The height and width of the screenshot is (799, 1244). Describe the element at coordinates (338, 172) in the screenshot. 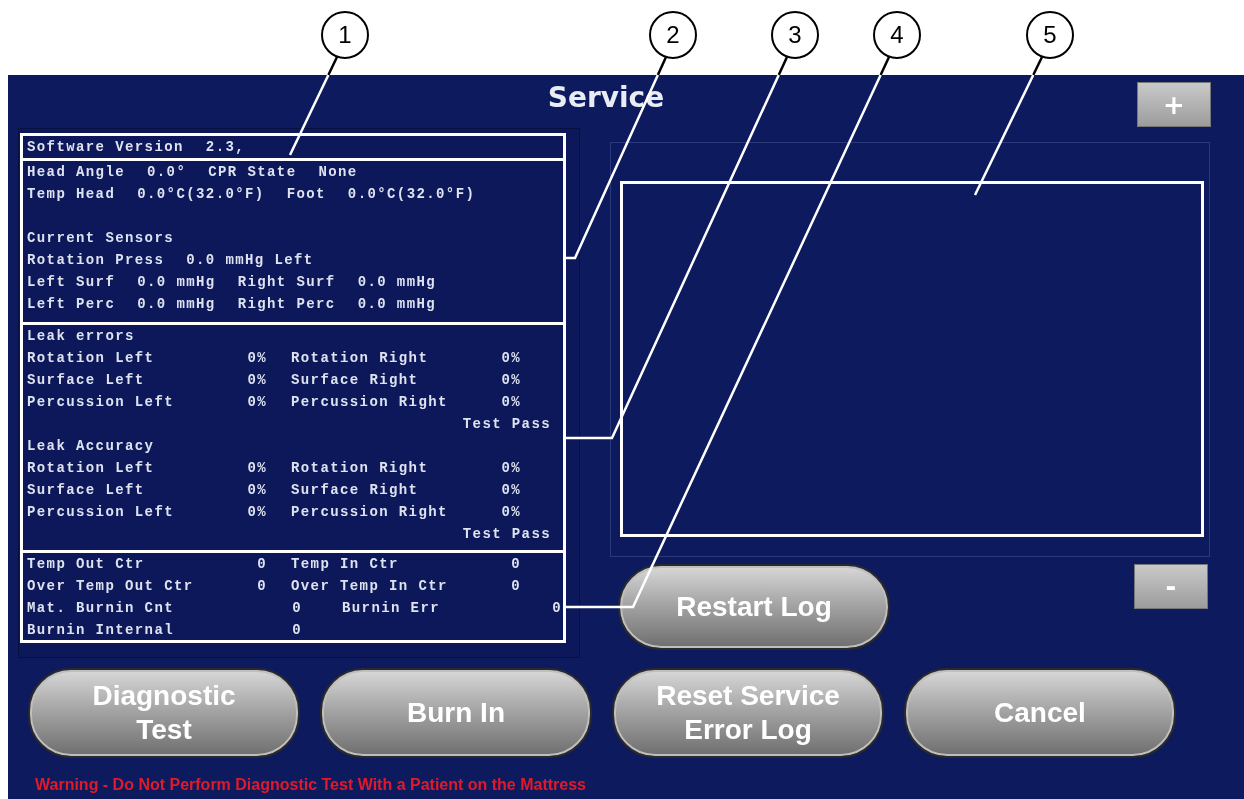

I see `field-value: None` at that location.